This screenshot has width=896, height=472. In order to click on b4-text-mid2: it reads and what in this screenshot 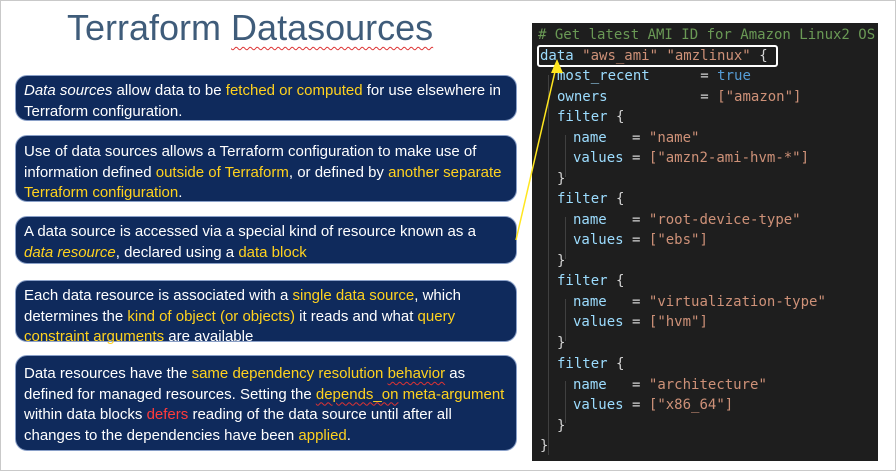, I will do `click(356, 316)`.